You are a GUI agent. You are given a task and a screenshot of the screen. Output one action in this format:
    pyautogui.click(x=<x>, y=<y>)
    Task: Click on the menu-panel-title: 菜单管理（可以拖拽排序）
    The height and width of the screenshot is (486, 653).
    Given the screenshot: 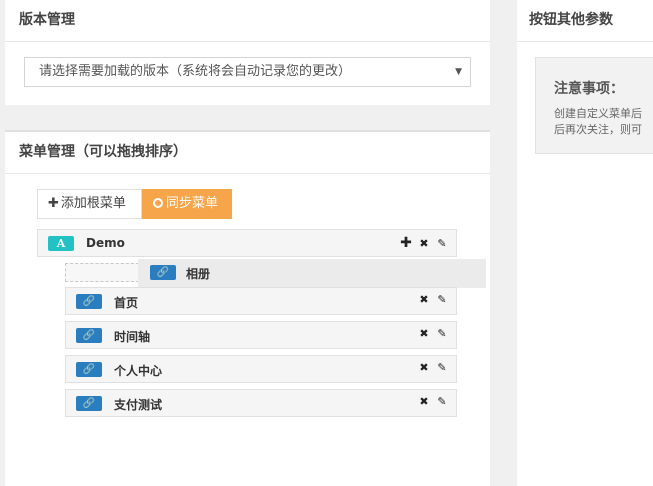 What is the action you would take?
    pyautogui.click(x=247, y=153)
    